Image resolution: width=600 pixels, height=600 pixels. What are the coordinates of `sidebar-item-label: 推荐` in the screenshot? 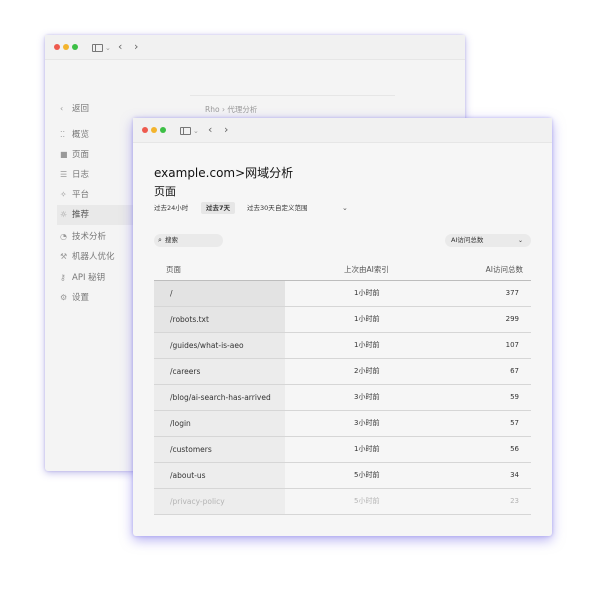 It's located at (81, 215).